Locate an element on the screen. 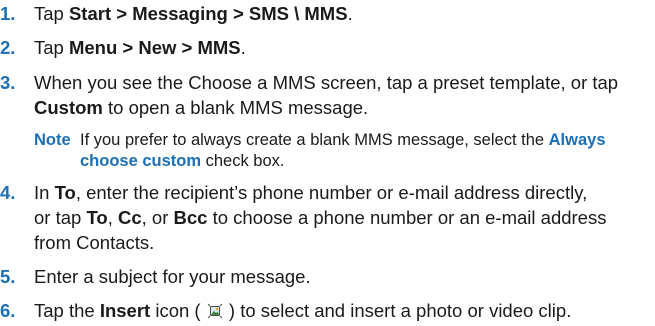 This screenshot has width=655, height=326. cc-button: Cc is located at coordinates (129, 217).